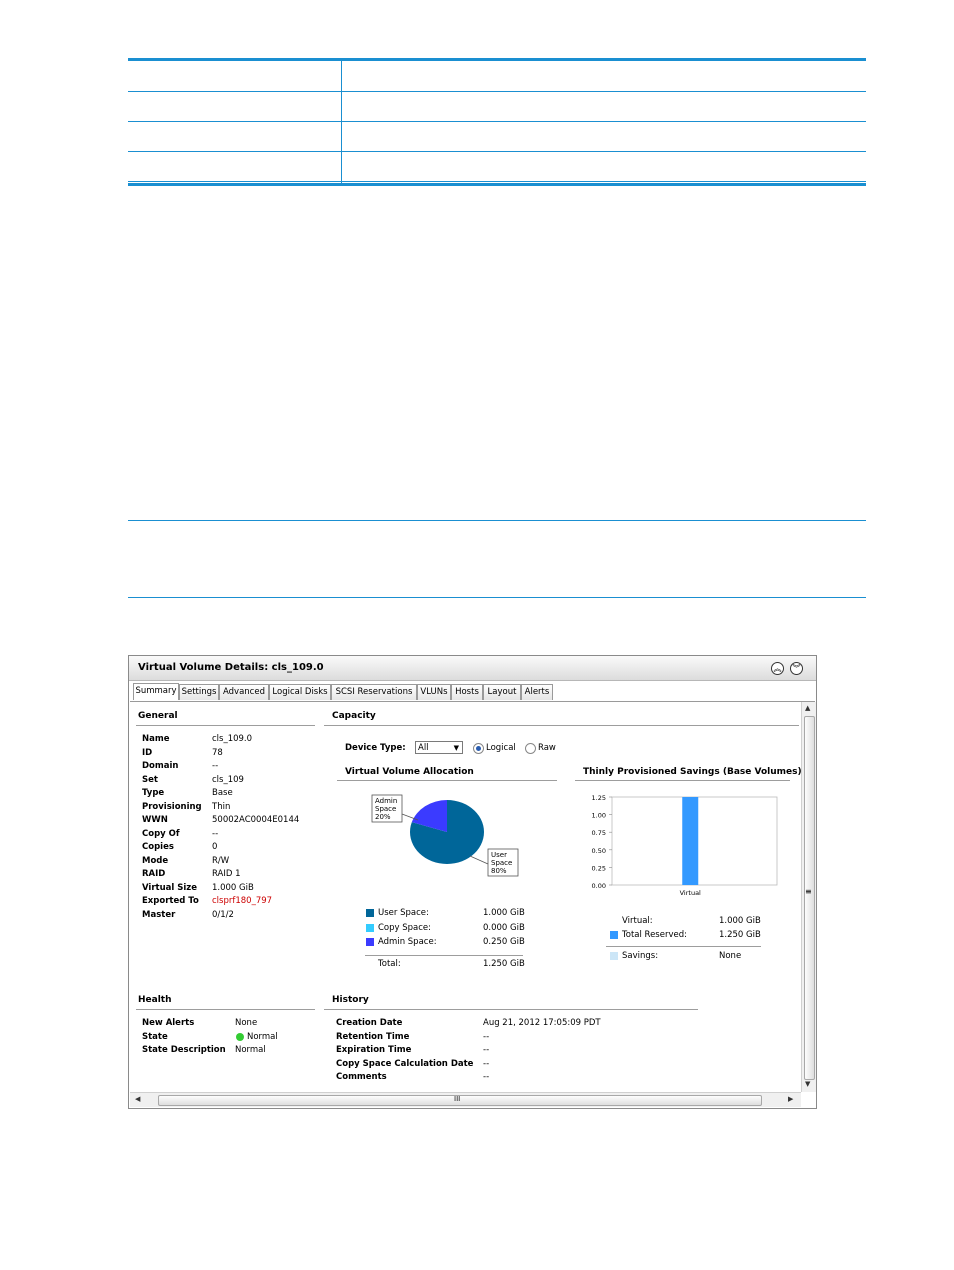 The width and height of the screenshot is (954, 1270). I want to click on pie-label-user: UserSpace80%, so click(503, 862).